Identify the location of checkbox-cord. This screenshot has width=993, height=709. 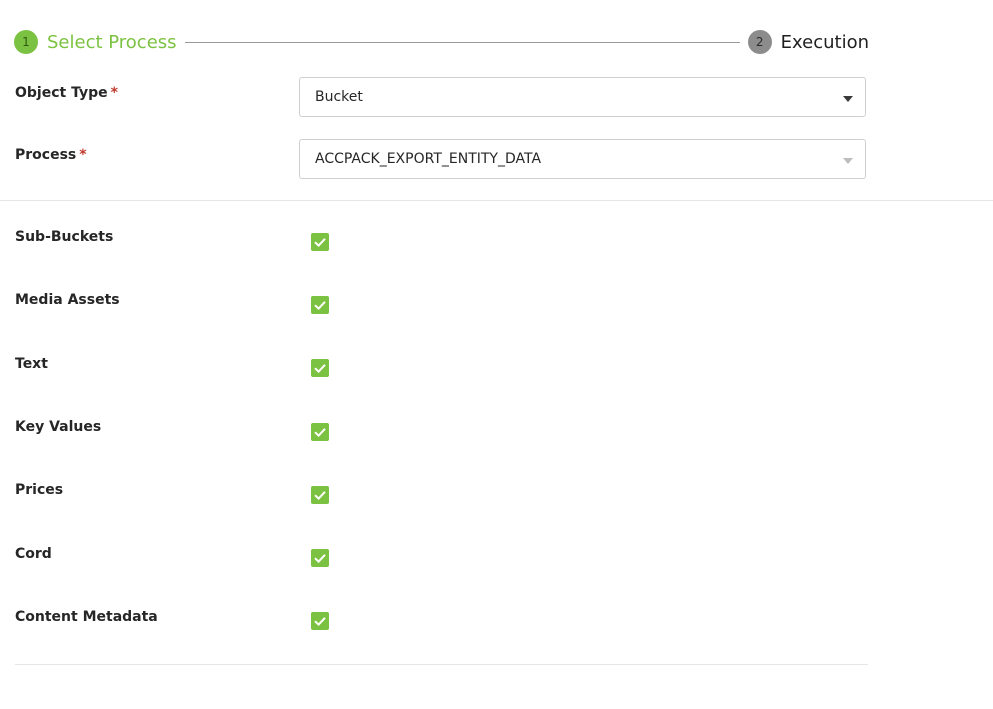
(320, 558).